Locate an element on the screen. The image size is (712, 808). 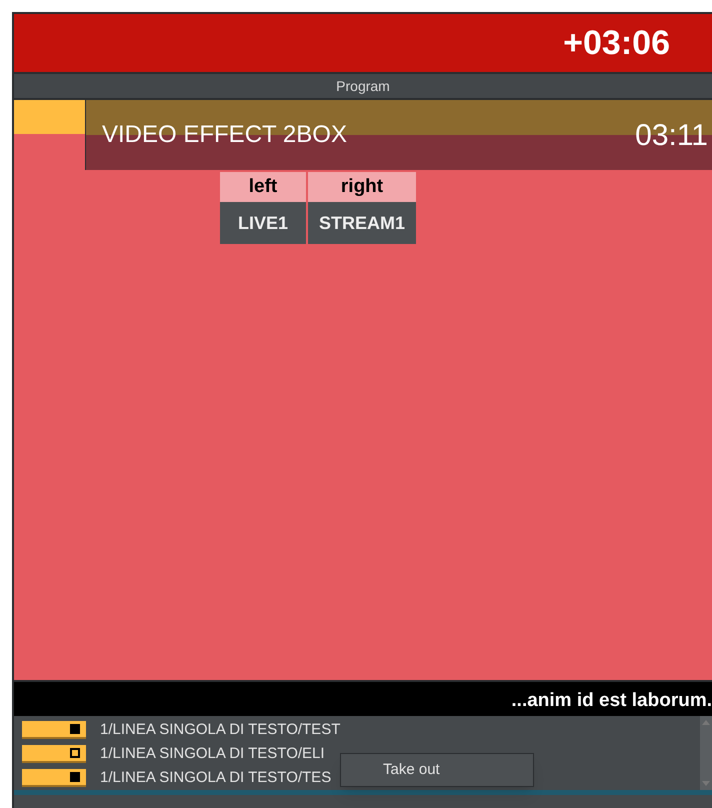
playlist-item: 1/LINEA SINGOLA DI TESTO/TEST is located at coordinates (220, 730).